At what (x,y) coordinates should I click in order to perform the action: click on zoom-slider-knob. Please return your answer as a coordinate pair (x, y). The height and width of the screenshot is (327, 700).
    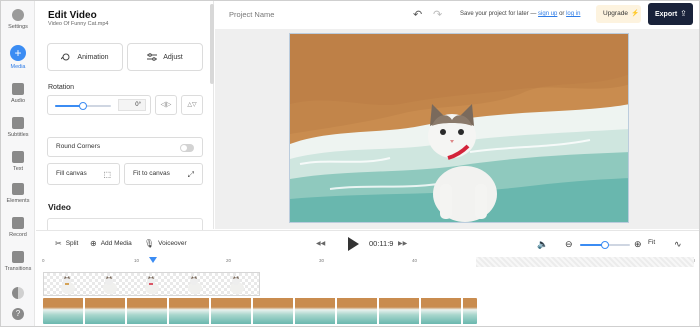
    Looking at the image, I should click on (605, 245).